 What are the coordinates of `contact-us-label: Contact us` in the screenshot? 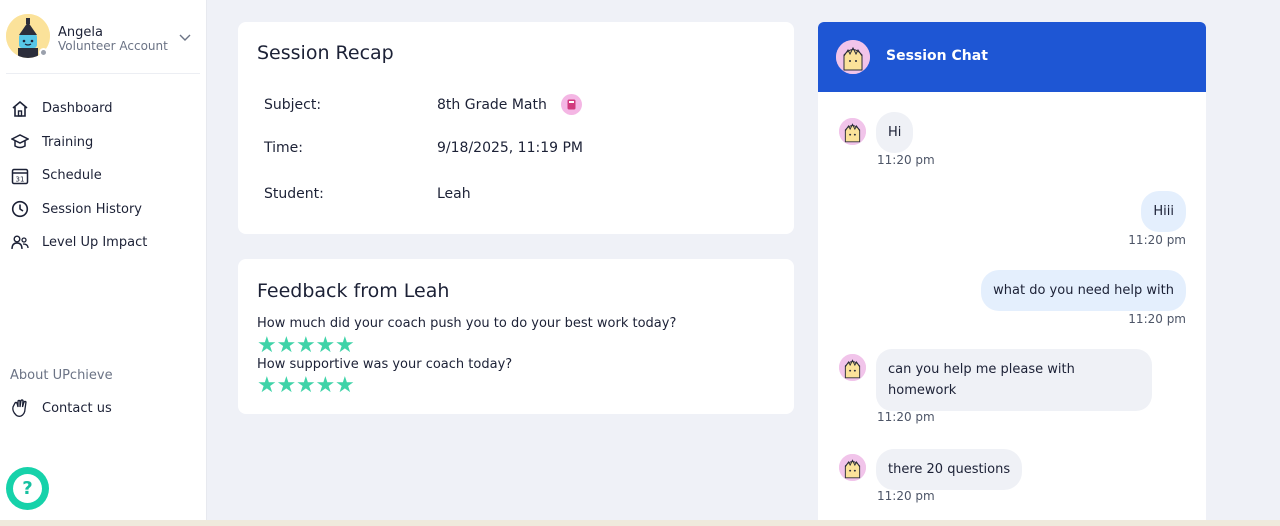 It's located at (77, 408).